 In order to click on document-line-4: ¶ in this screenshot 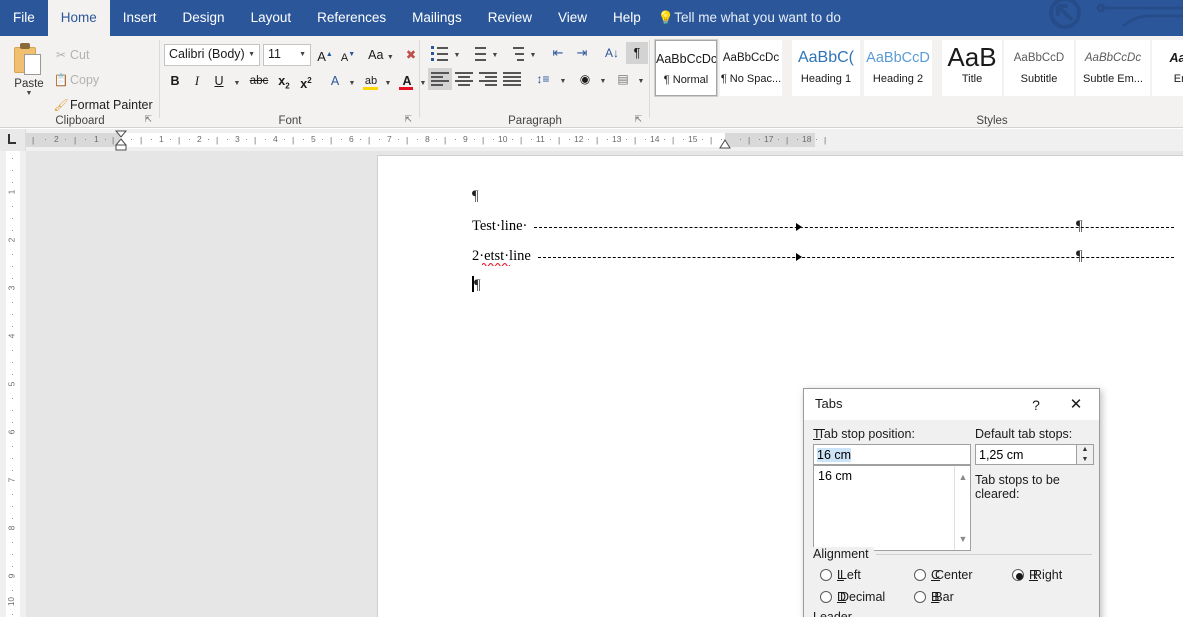, I will do `click(477, 285)`.